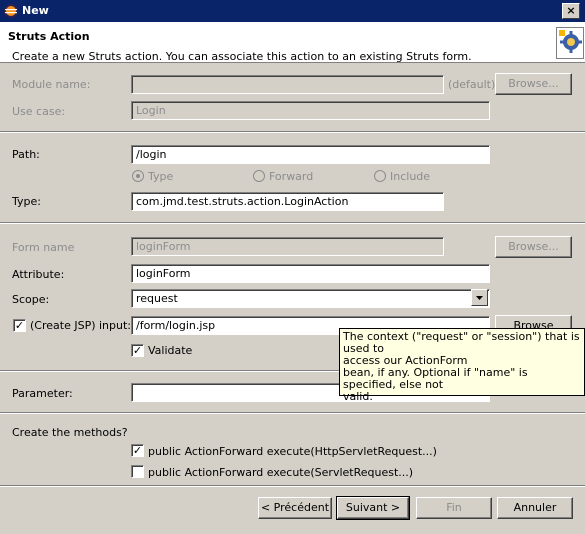 The height and width of the screenshot is (534, 585). What do you see at coordinates (35, 10) in the screenshot?
I see `window-title: New` at bounding box center [35, 10].